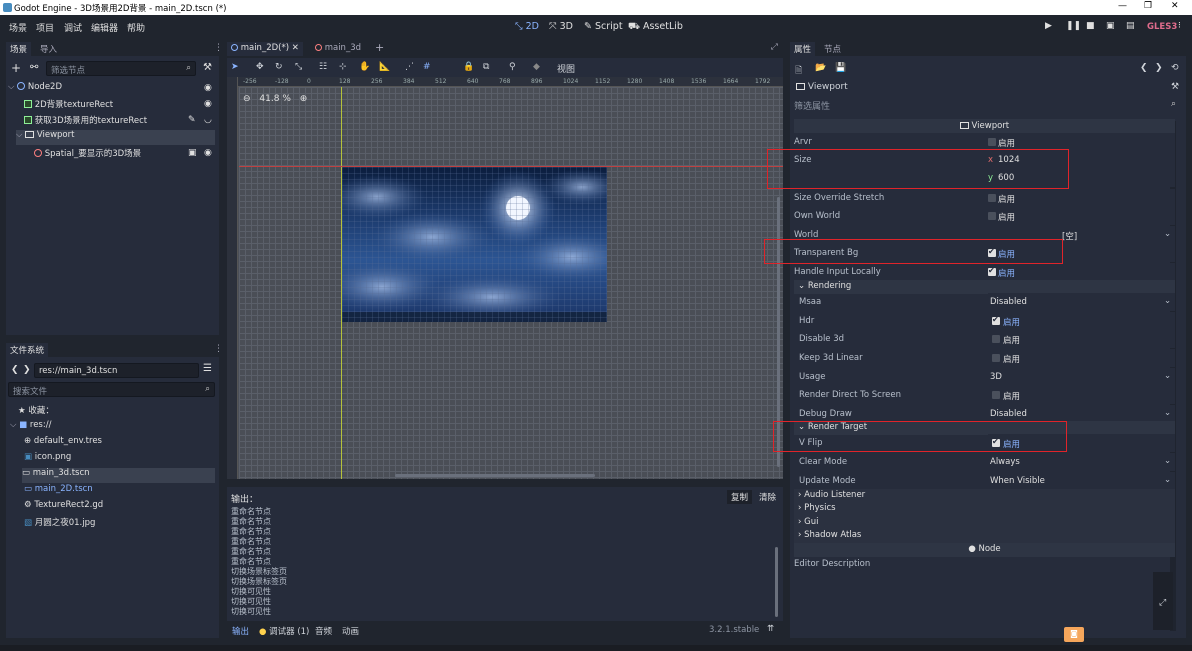  What do you see at coordinates (655, 27) in the screenshot?
I see `workspace-assetlib: ⛟ AssetLib` at bounding box center [655, 27].